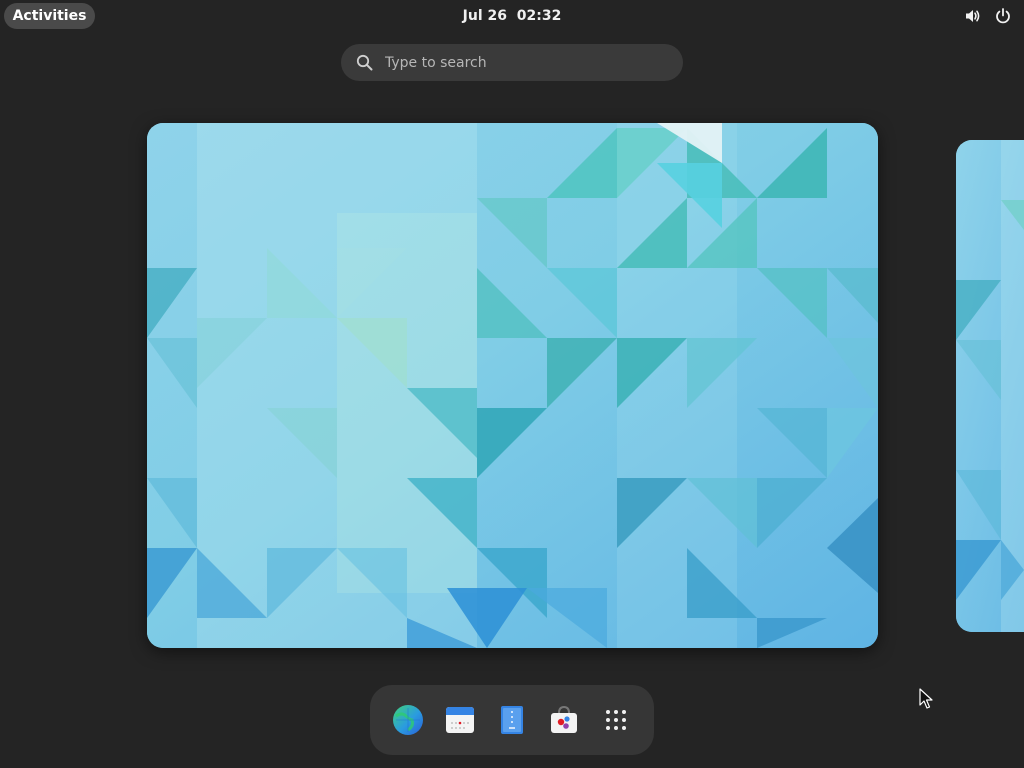 The height and width of the screenshot is (768, 1024). What do you see at coordinates (49, 16) in the screenshot?
I see `activities-button: Activities` at bounding box center [49, 16].